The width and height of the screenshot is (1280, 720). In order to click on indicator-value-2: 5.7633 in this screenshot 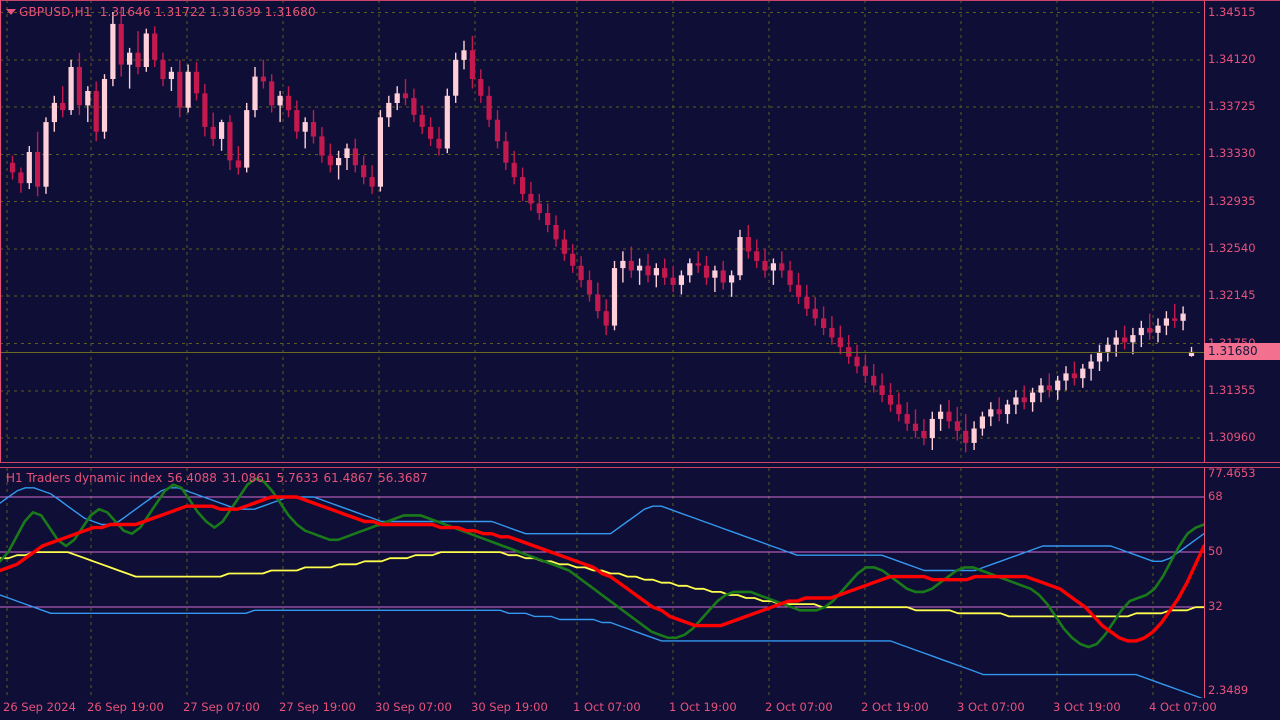, I will do `click(297, 478)`.